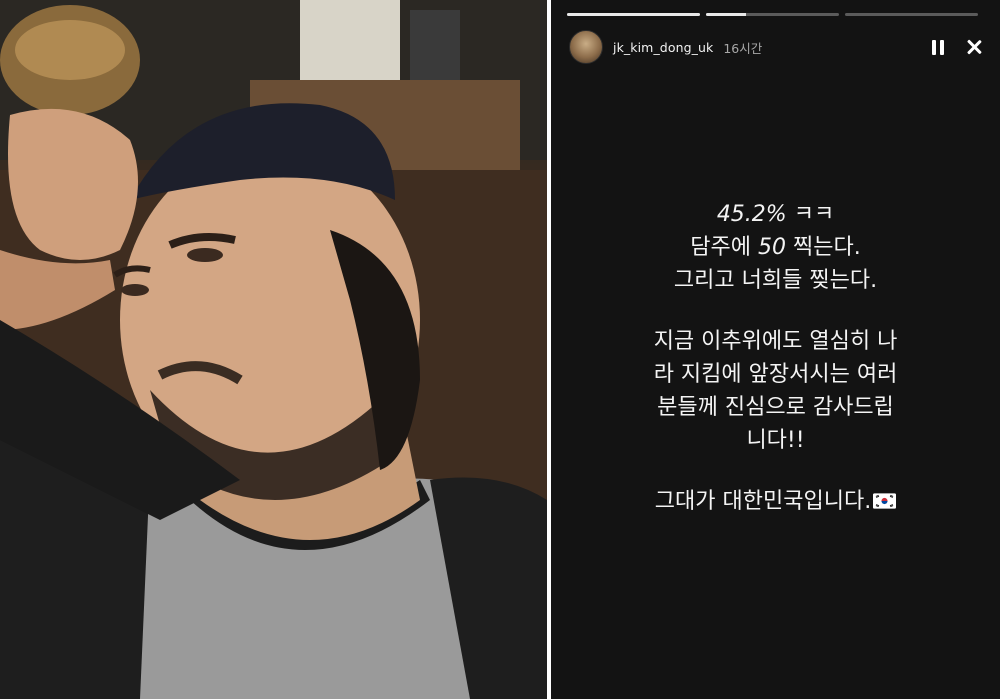 The image size is (1000, 699). I want to click on story-text-line: 그리고 너희들 찢는다., so click(775, 280).